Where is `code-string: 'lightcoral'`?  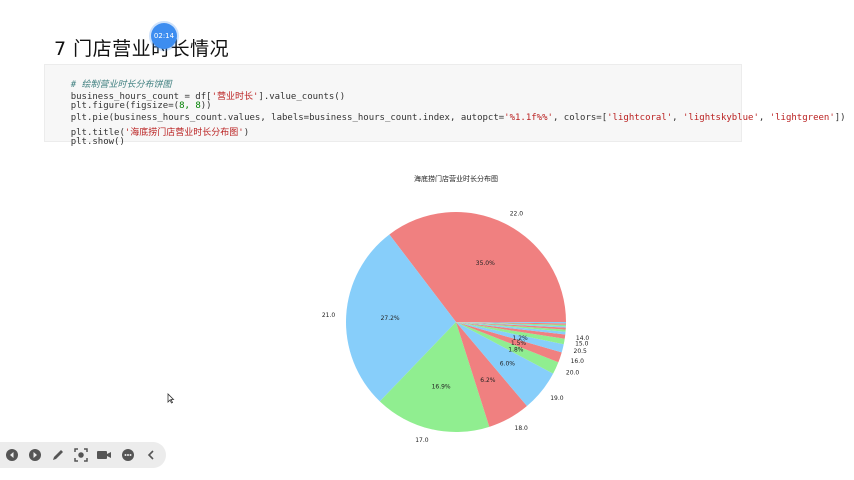 code-string: 'lightcoral' is located at coordinates (640, 118).